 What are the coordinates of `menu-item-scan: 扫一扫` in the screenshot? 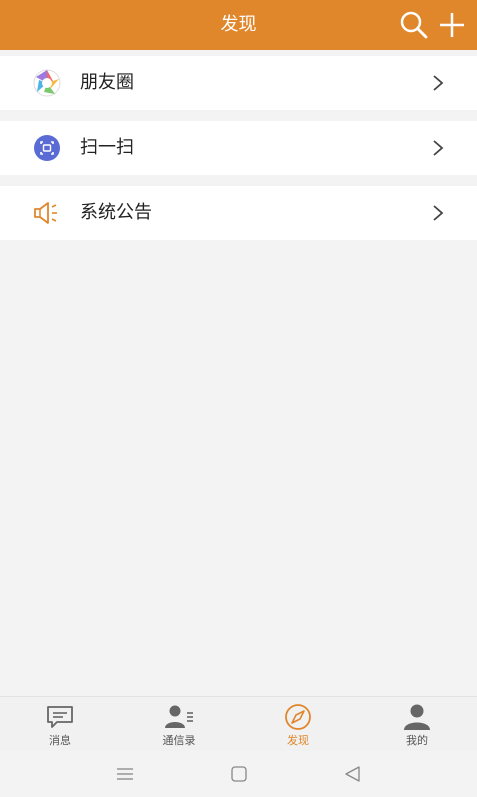 It's located at (238, 148).